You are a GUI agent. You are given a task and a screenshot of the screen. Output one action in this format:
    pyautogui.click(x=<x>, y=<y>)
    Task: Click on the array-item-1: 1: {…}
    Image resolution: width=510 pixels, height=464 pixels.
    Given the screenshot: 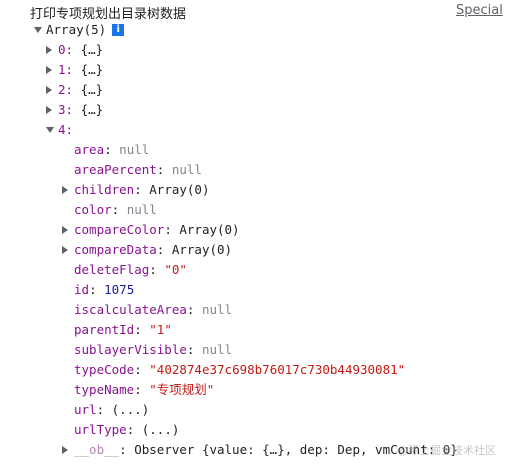 What is the action you would take?
    pyautogui.click(x=74, y=70)
    